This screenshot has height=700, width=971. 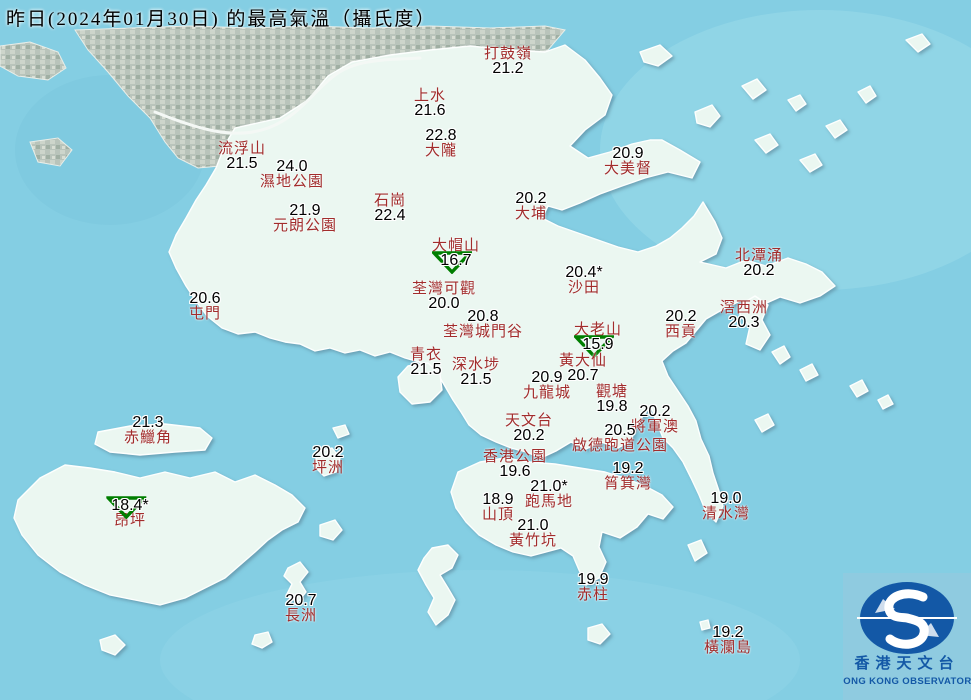 I want to click on station-18: 滘西洲 20.3, so click(x=744, y=315).